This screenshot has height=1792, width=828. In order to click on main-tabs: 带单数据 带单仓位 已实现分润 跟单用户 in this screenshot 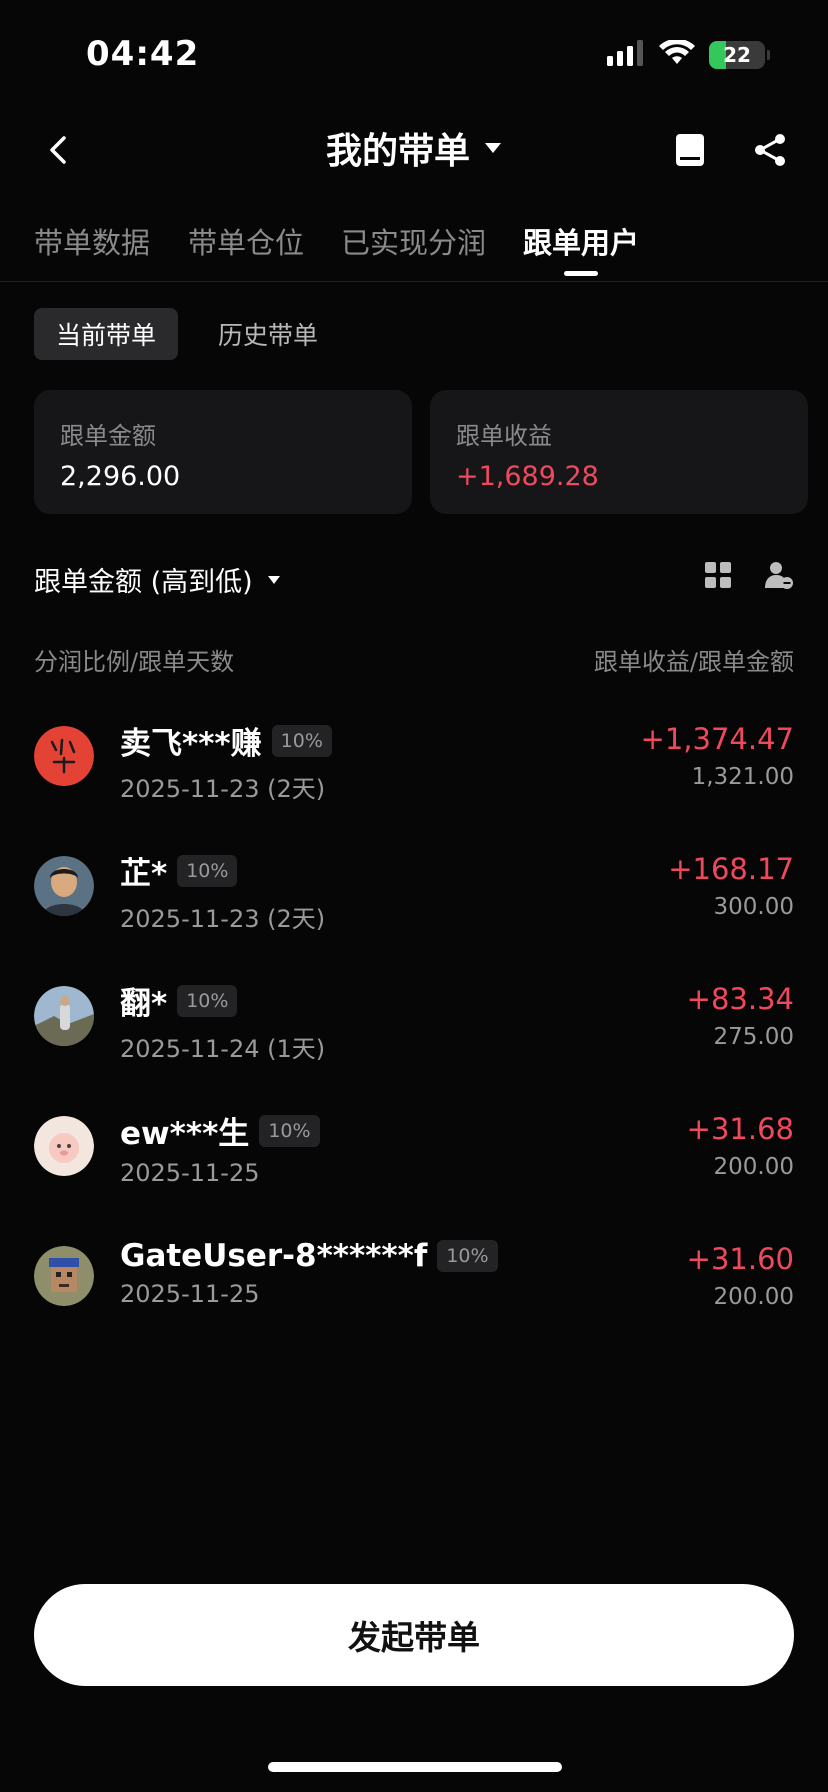, I will do `click(414, 244)`.